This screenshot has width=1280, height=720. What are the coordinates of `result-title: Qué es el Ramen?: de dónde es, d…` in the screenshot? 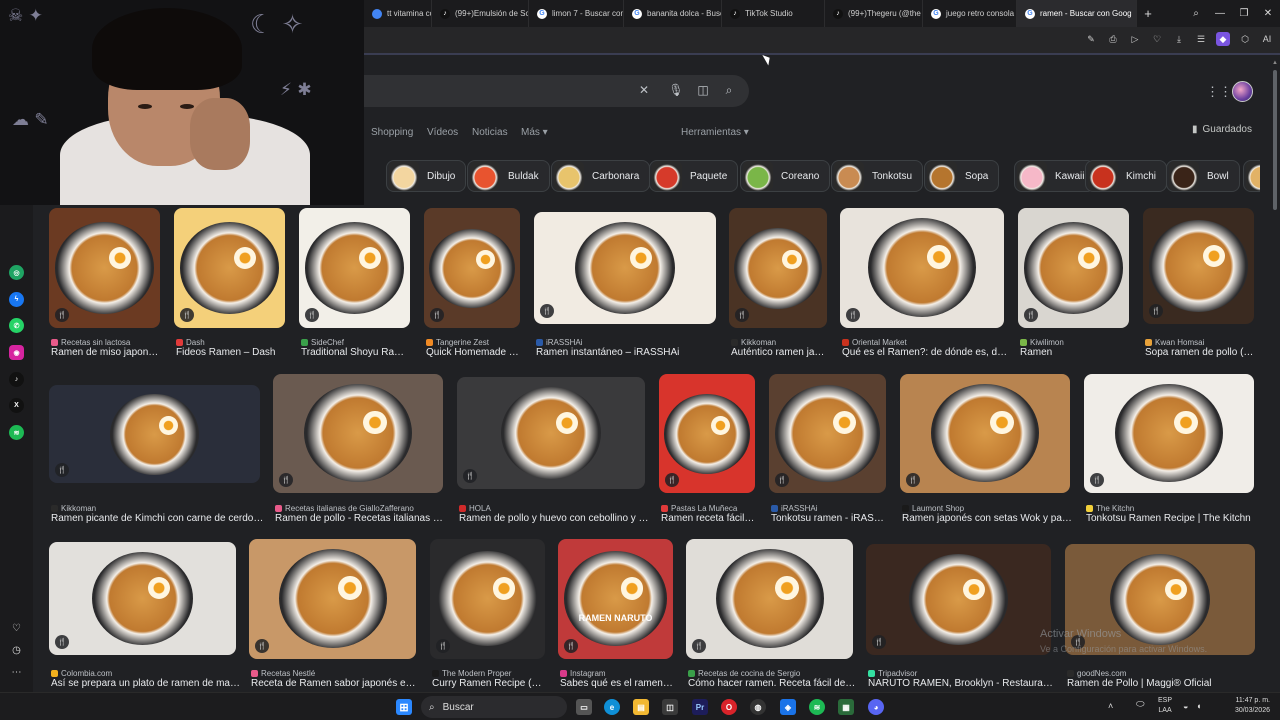 It's located at (929, 352).